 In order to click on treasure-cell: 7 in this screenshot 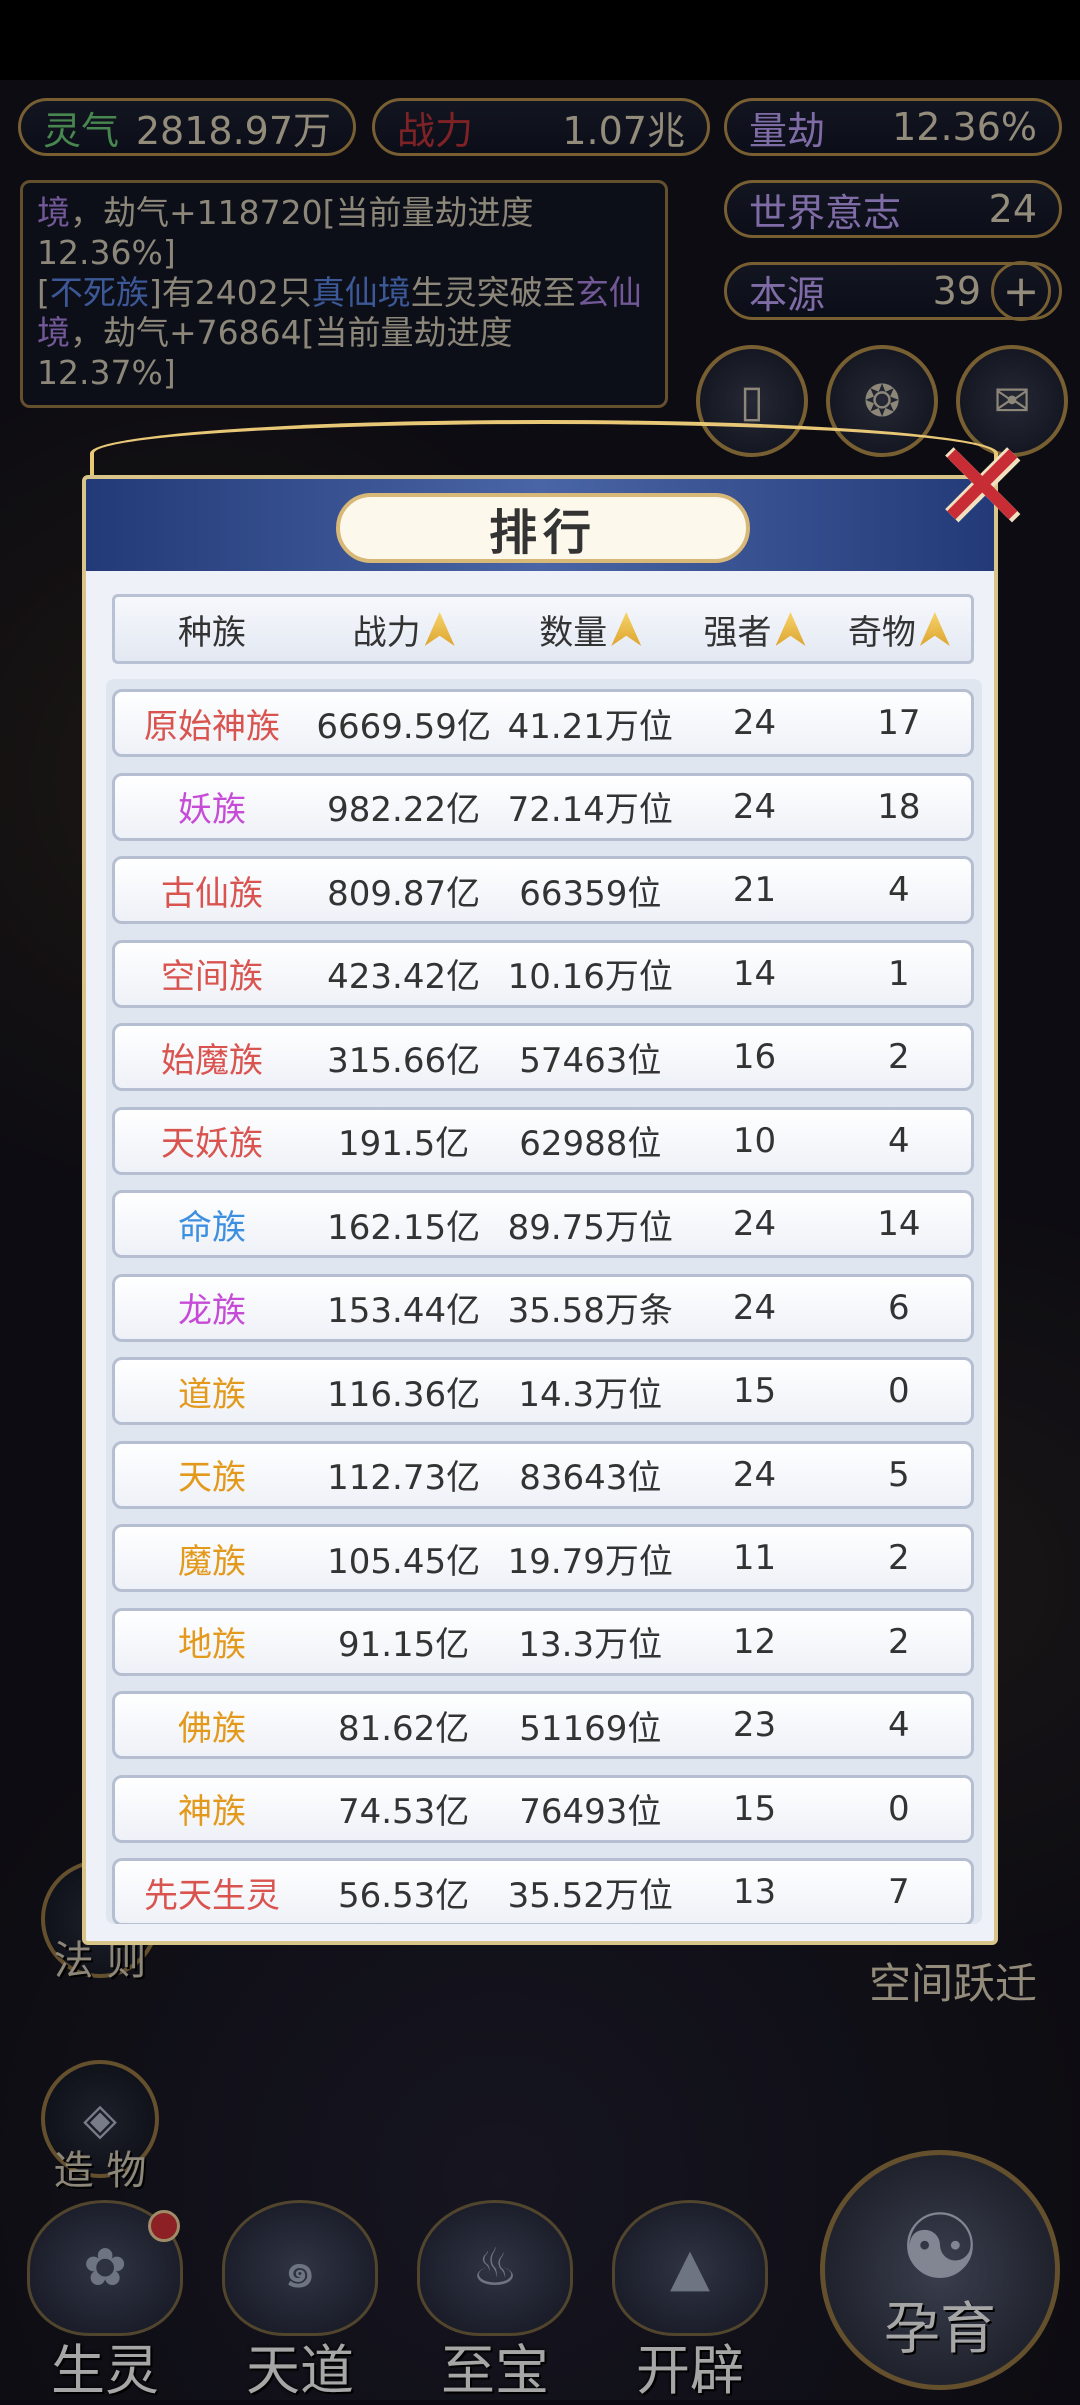, I will do `click(899, 1892)`.